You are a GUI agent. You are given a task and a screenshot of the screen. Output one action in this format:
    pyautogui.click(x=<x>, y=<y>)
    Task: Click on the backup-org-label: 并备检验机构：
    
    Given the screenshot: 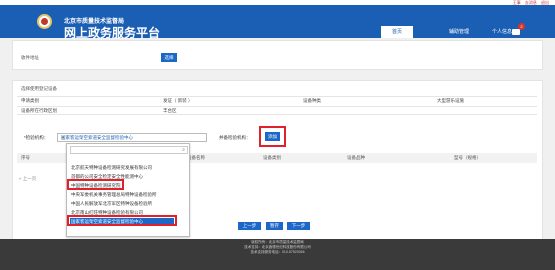 What is the action you would take?
    pyautogui.click(x=235, y=137)
    